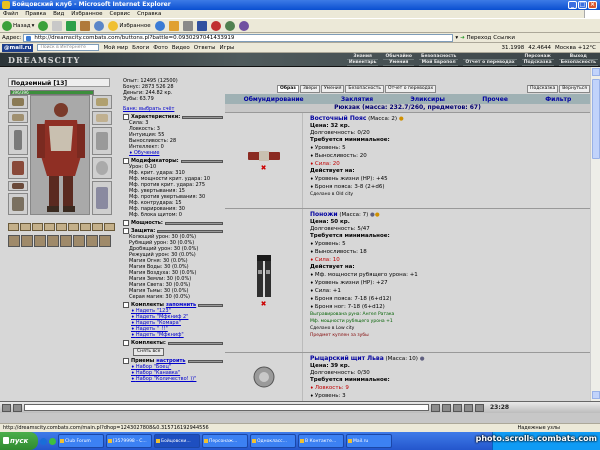 This screenshot has width=600, height=450. I want to click on set-link: Надеть "Мфкниф", so click(173, 335).